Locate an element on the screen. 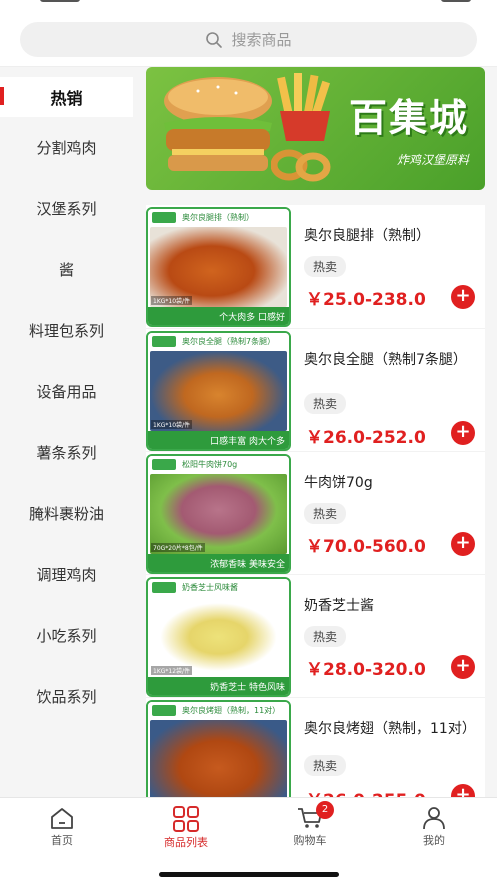 The width and height of the screenshot is (497, 883). sidebar-item-meal-pack: 料理包系列 is located at coordinates (66, 330).